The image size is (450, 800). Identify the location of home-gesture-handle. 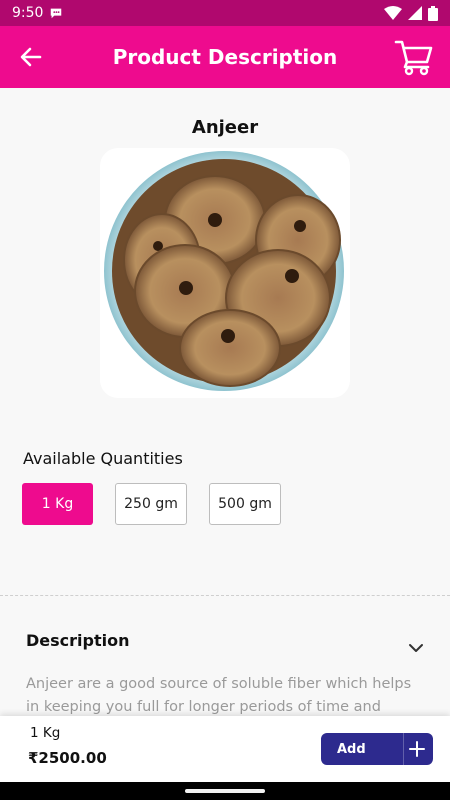
(225, 791).